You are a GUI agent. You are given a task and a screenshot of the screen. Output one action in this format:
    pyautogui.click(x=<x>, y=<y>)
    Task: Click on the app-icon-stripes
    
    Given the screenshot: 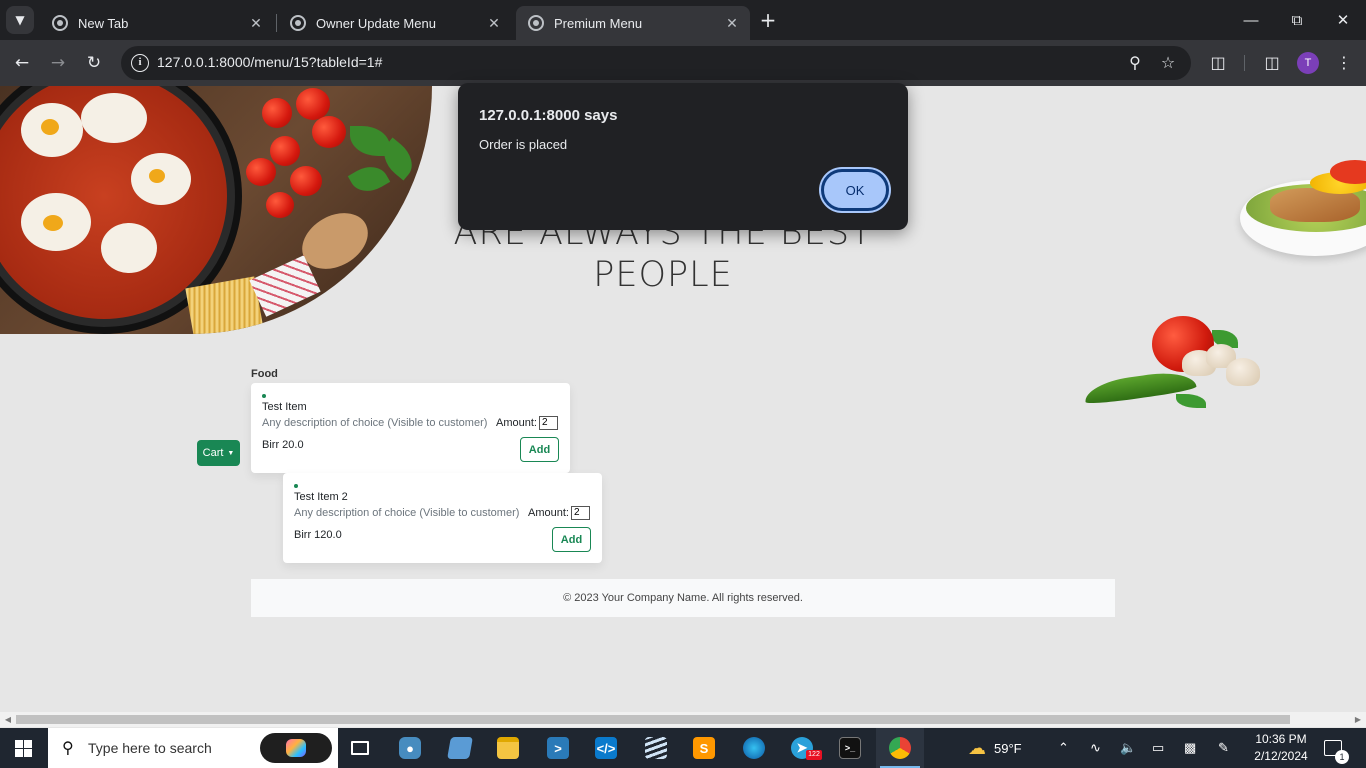 What is the action you would take?
    pyautogui.click(x=656, y=748)
    